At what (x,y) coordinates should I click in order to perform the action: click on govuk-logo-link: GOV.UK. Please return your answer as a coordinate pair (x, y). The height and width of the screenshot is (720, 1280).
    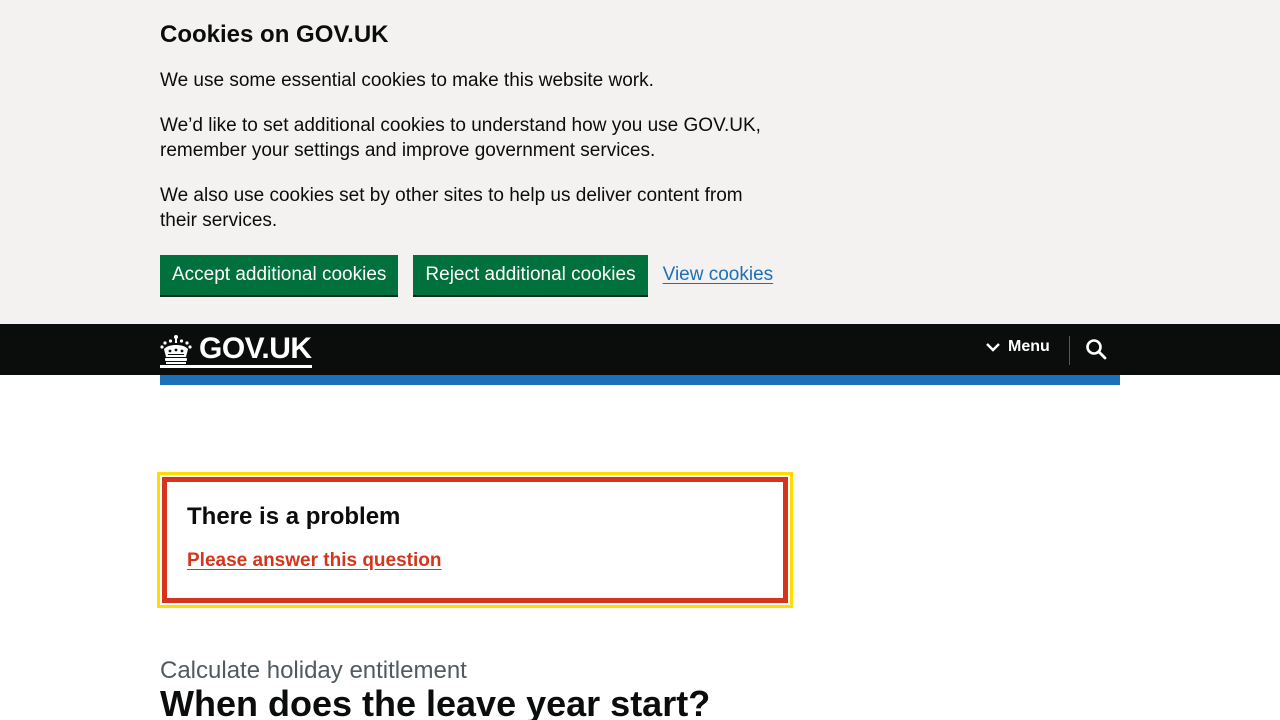
    Looking at the image, I should click on (236, 350).